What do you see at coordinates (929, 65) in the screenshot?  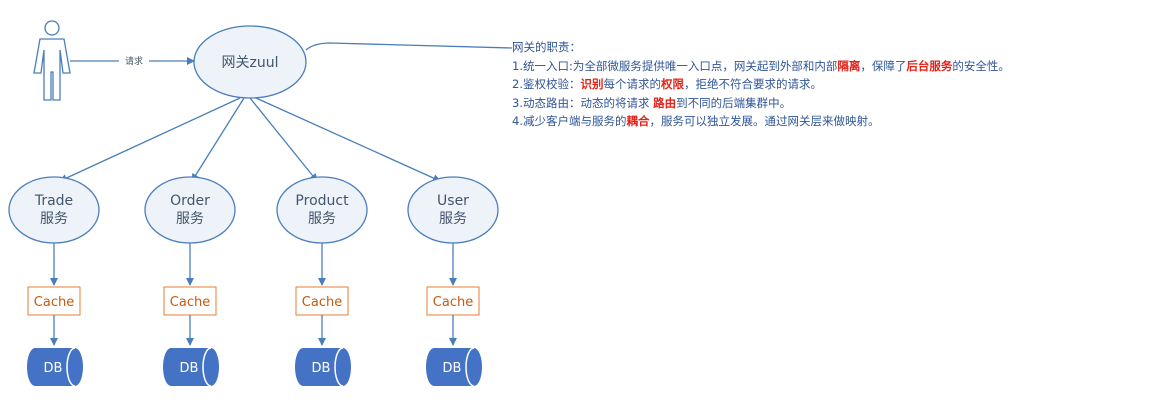 I see `highlight: 后台服务` at bounding box center [929, 65].